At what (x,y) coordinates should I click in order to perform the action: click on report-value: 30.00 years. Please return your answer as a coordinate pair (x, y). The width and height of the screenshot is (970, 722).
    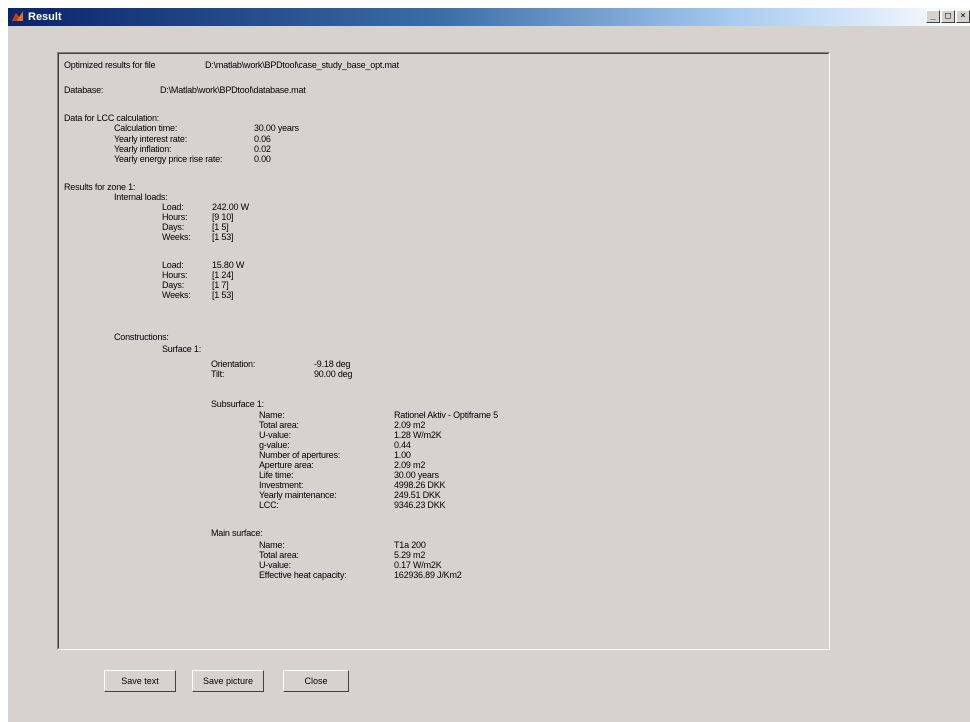
    Looking at the image, I should click on (276, 128).